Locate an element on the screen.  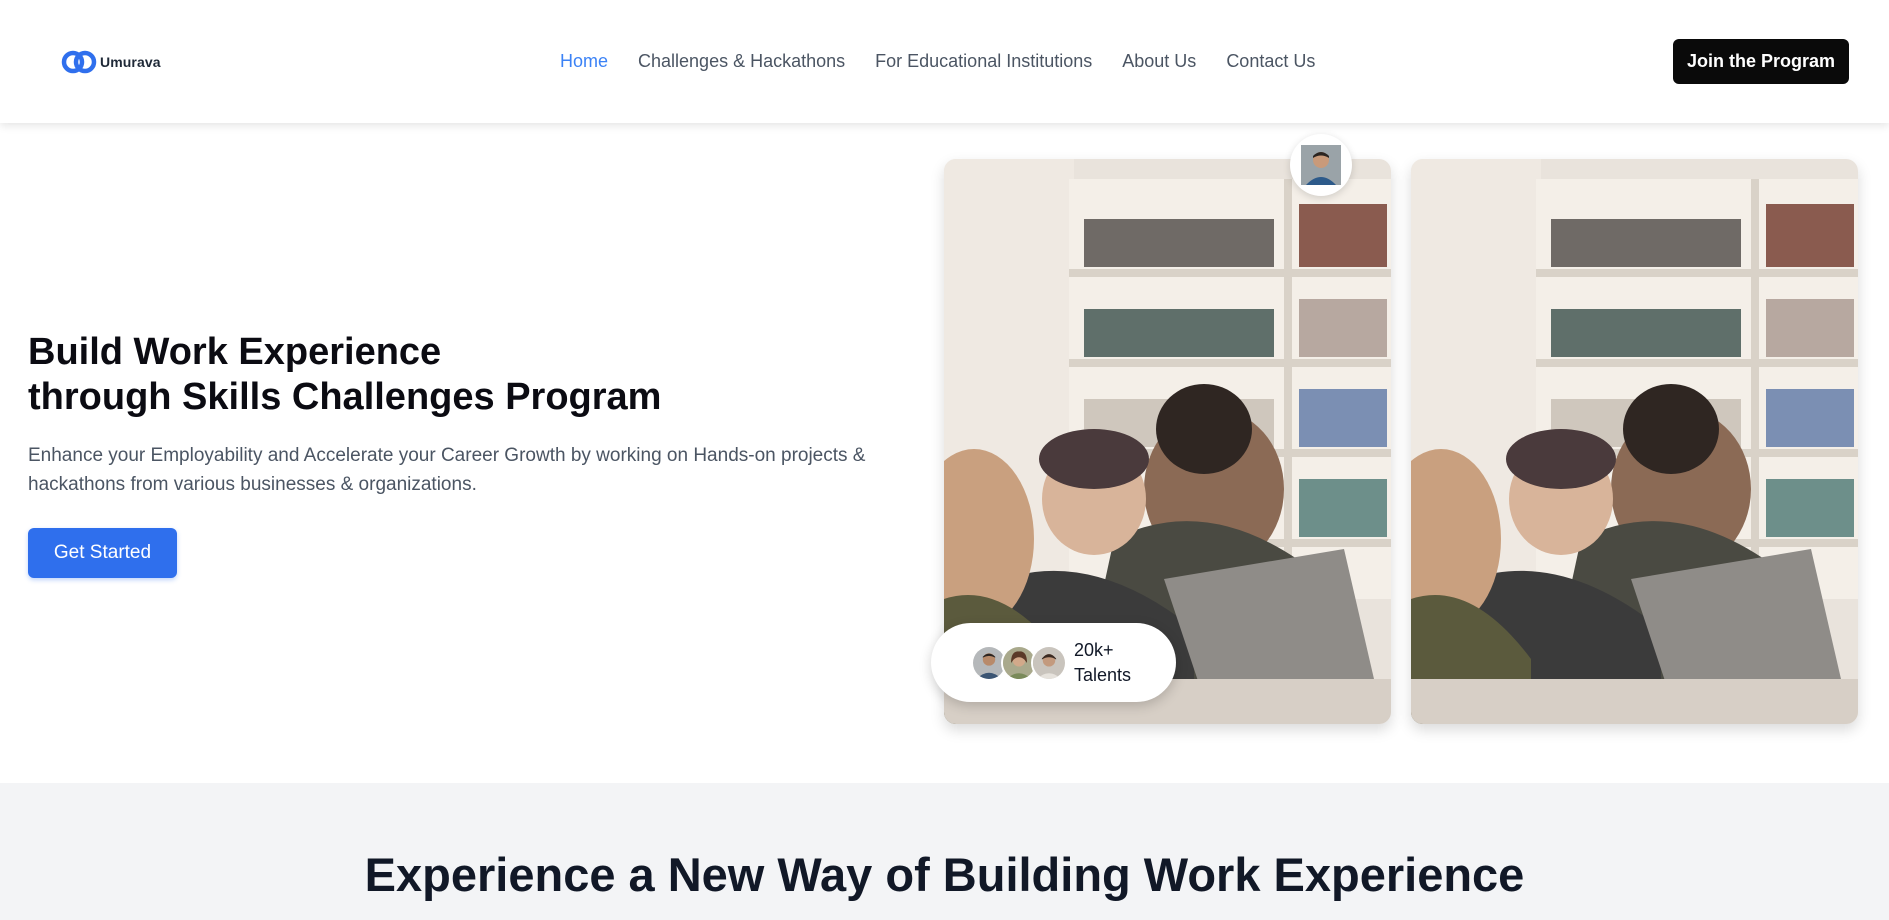
logo: Umurava is located at coordinates (110, 62).